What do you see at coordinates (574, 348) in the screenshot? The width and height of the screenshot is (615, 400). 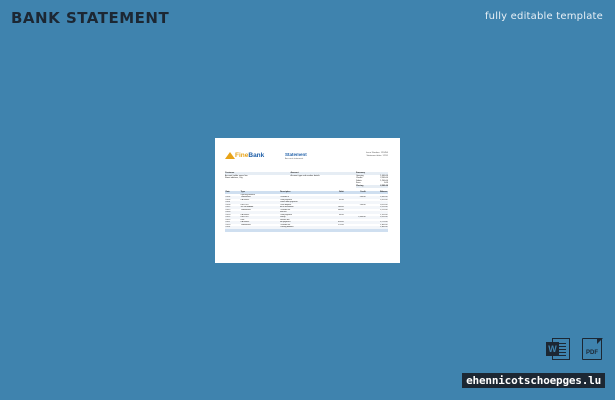 I see `format-icons: W PDF` at bounding box center [574, 348].